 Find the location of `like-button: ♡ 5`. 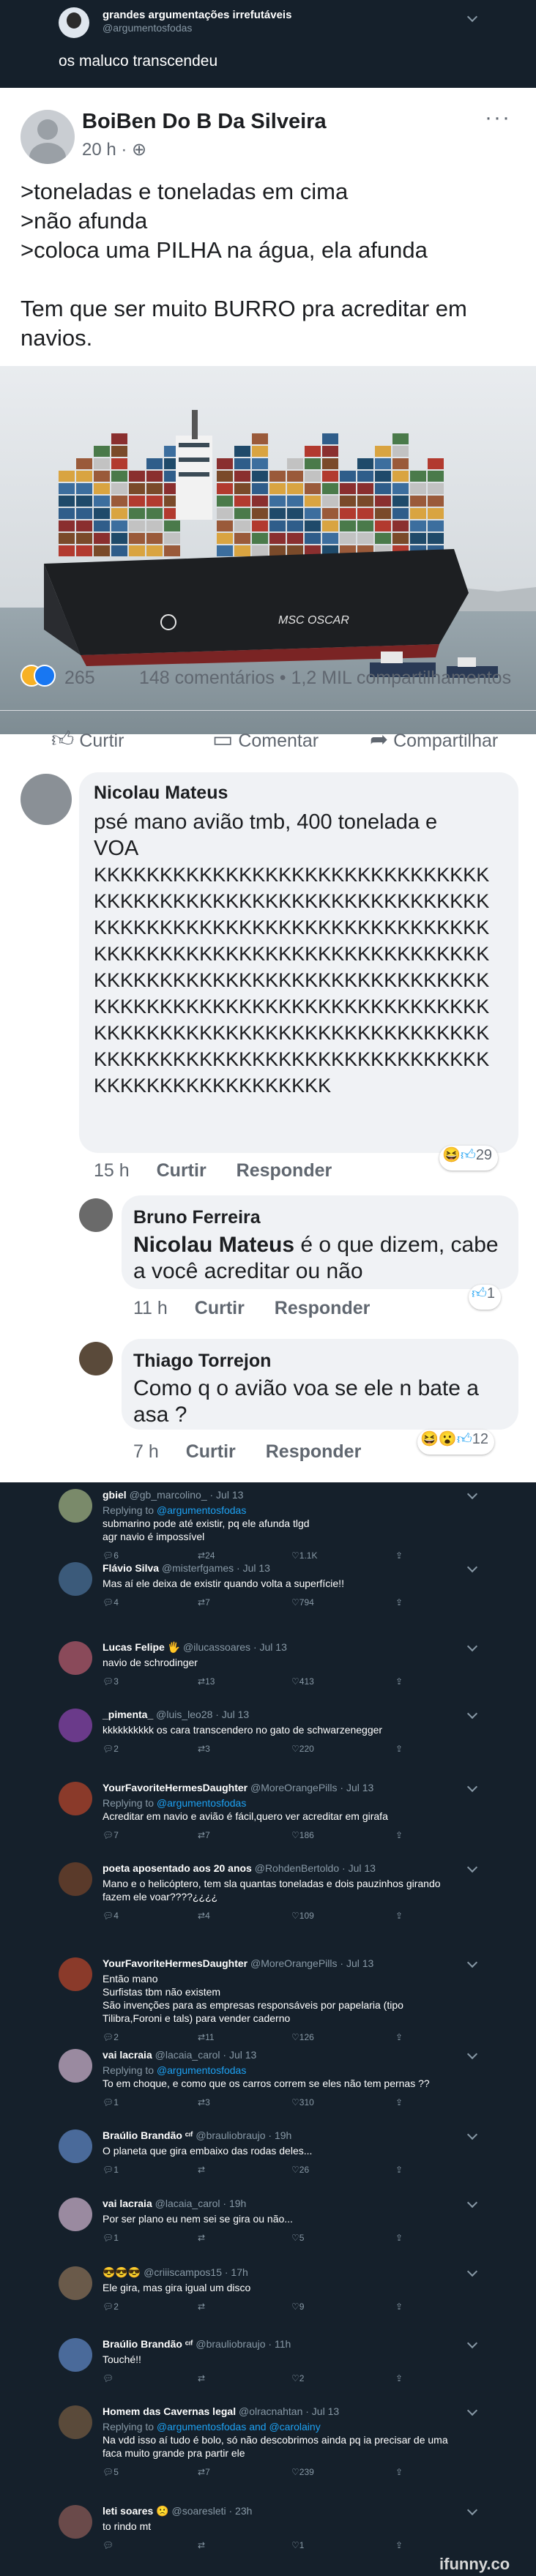

like-button: ♡ 5 is located at coordinates (298, 2238).